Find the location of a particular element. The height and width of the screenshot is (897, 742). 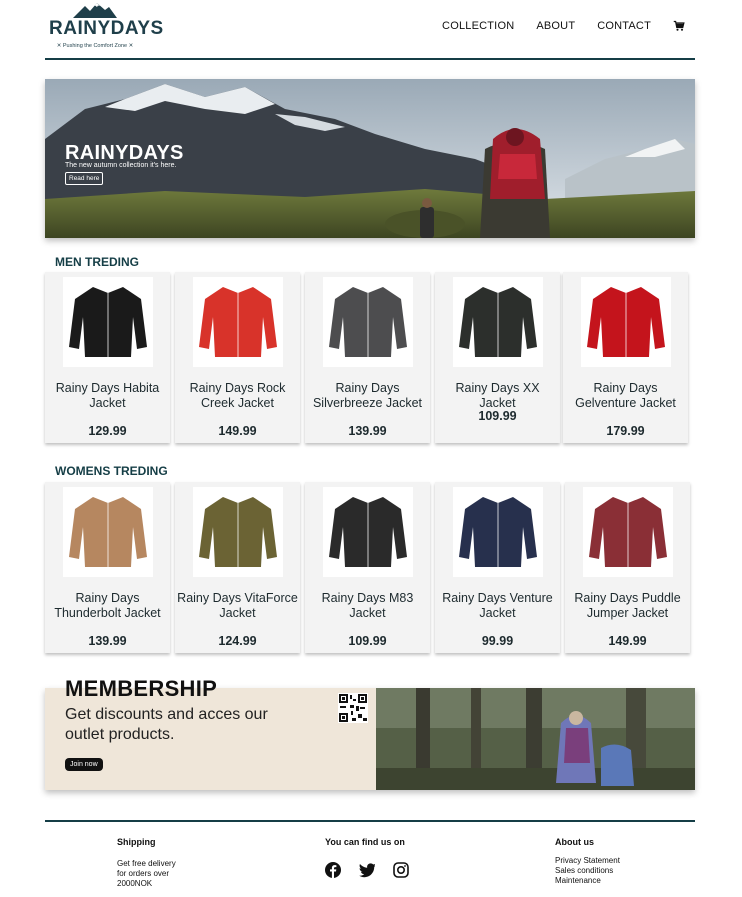

product-price: 179.99 is located at coordinates (625, 431).